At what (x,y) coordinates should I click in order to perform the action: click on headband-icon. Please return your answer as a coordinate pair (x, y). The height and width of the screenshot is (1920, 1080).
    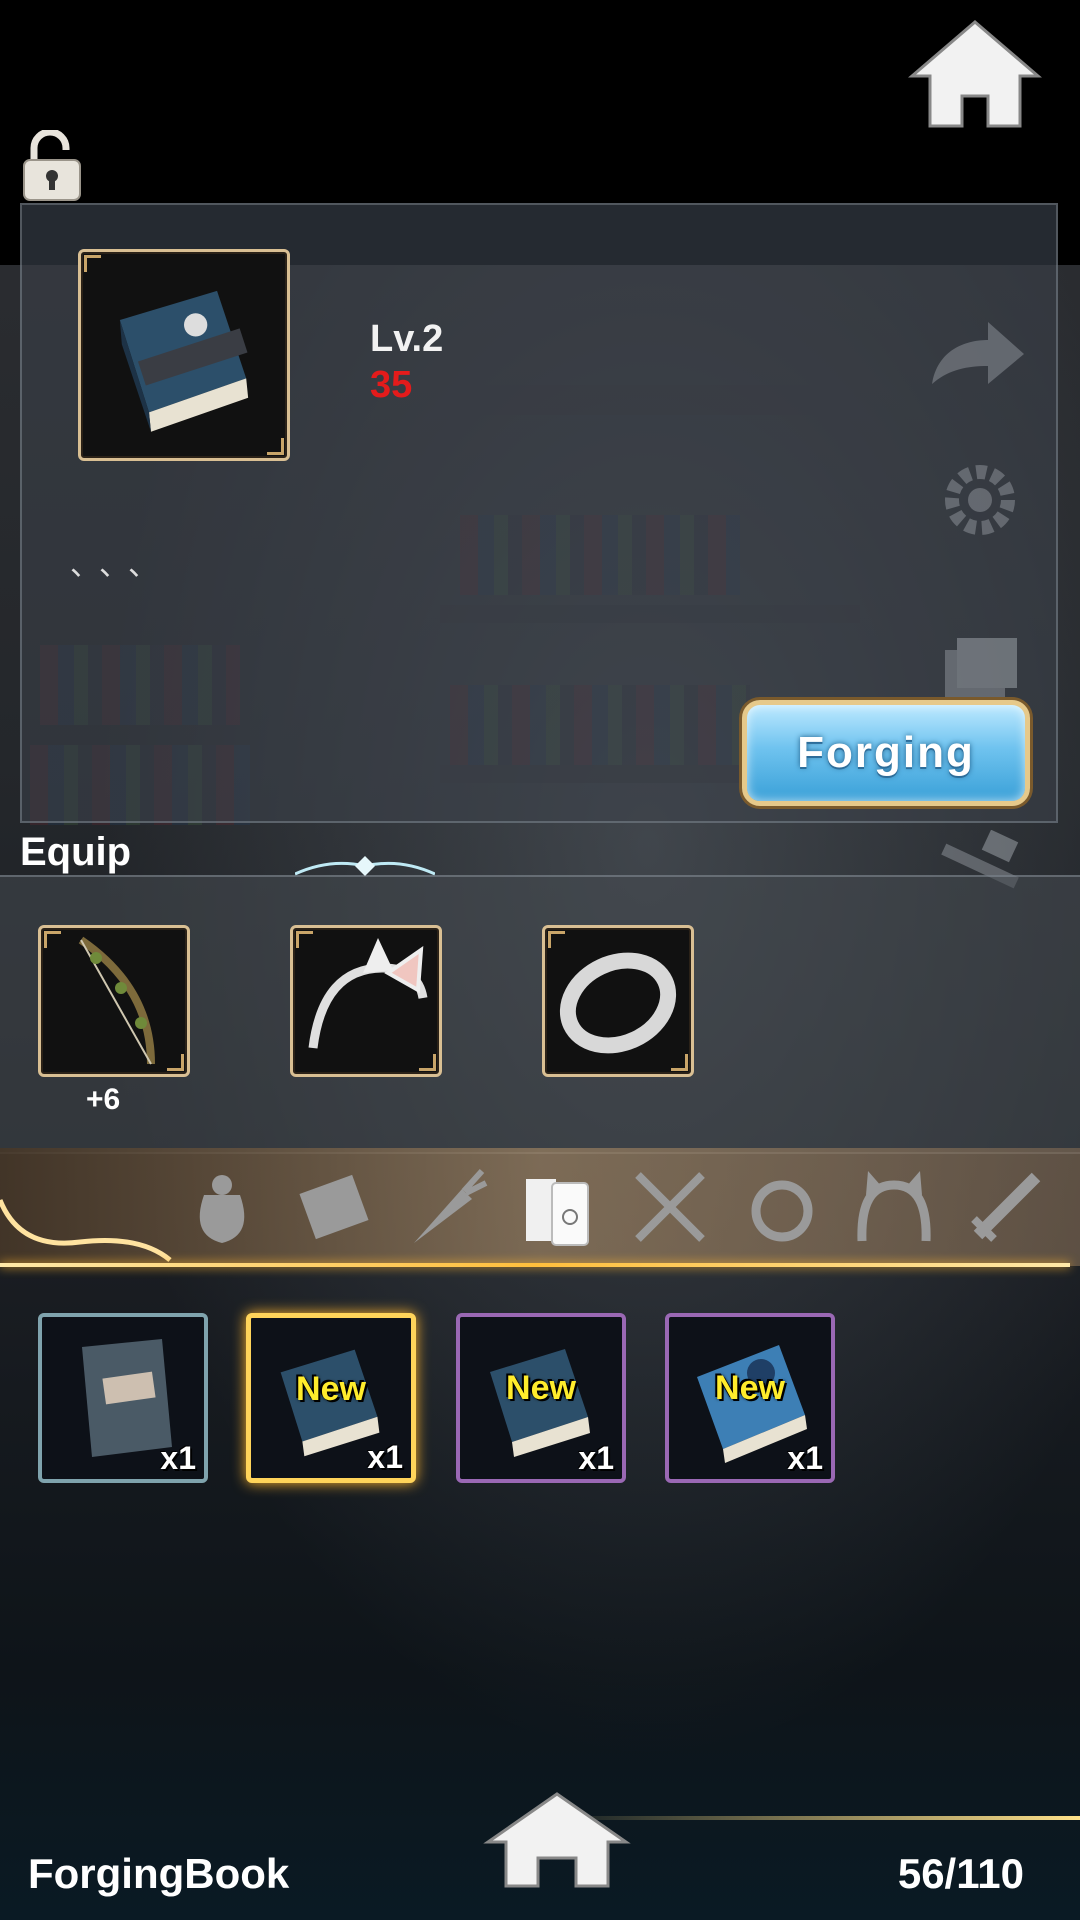
    Looking at the image, I should click on (894, 1207).